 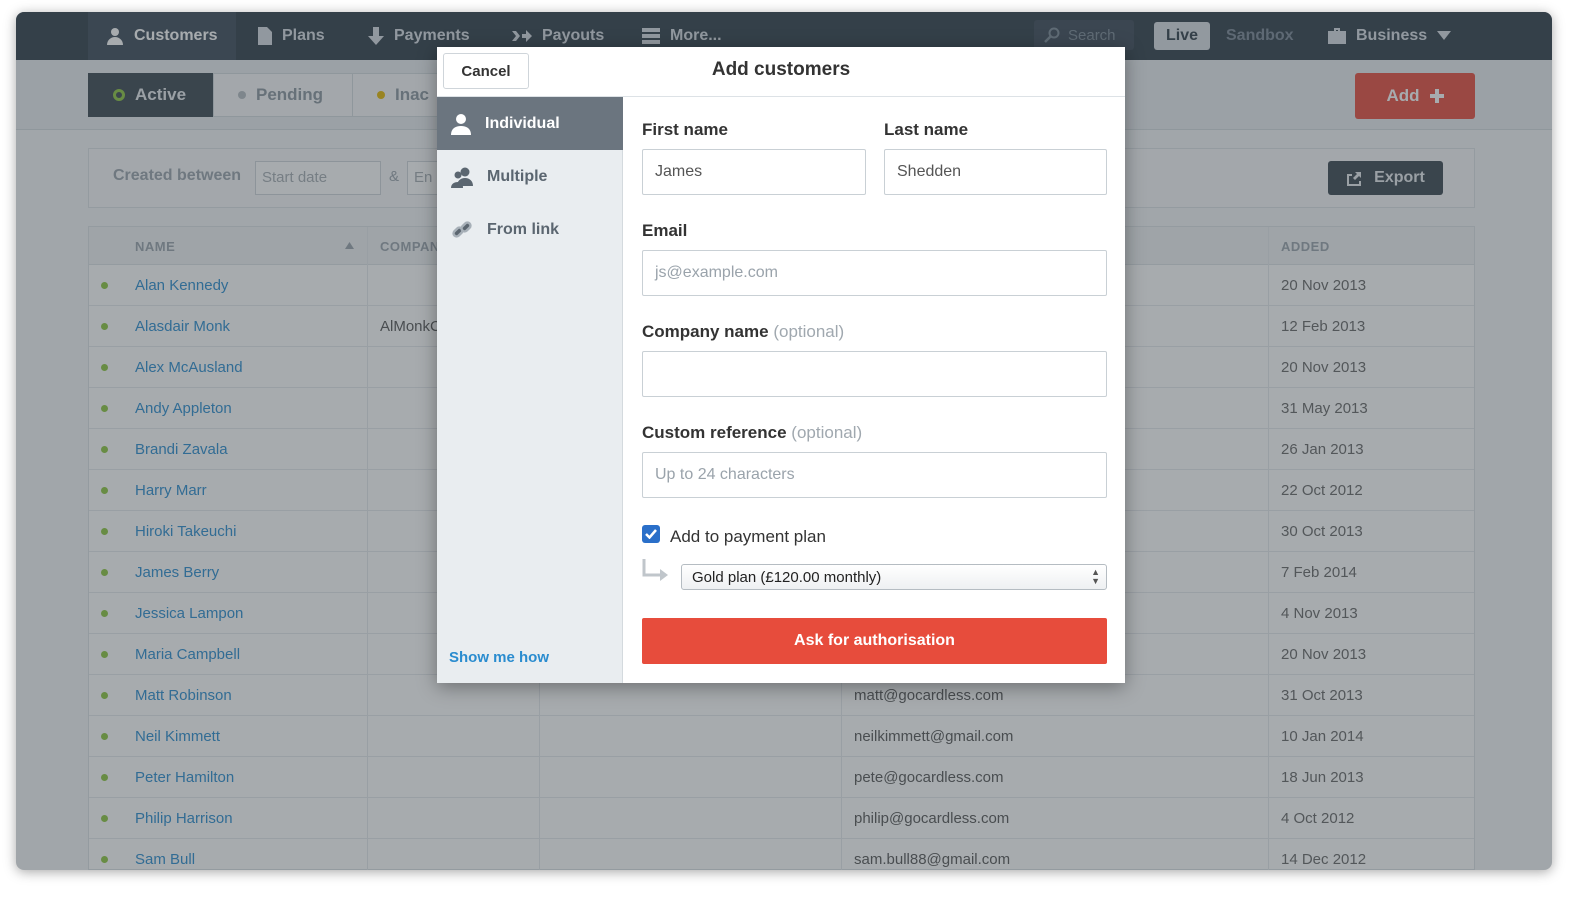 I want to click on sidebar-item-label: Multiple, so click(x=517, y=176).